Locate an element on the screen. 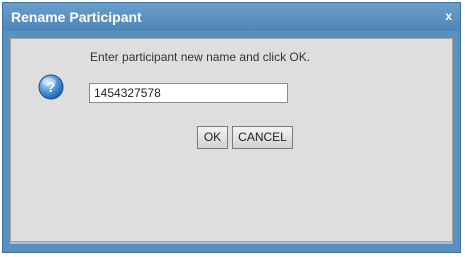 The height and width of the screenshot is (257, 465). question-icon: ? is located at coordinates (51, 87).